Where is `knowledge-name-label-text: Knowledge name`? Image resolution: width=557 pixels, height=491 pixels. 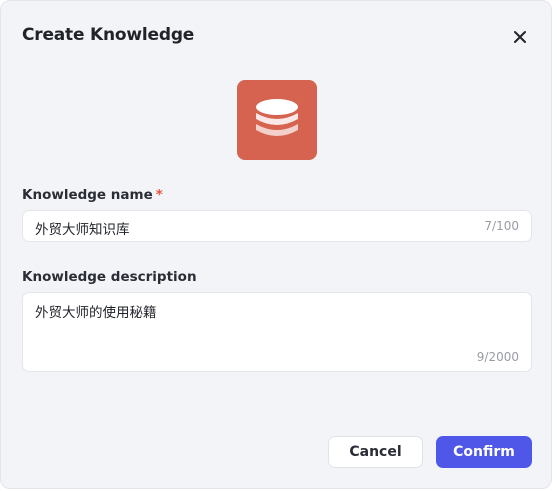 knowledge-name-label-text: Knowledge name is located at coordinates (87, 195).